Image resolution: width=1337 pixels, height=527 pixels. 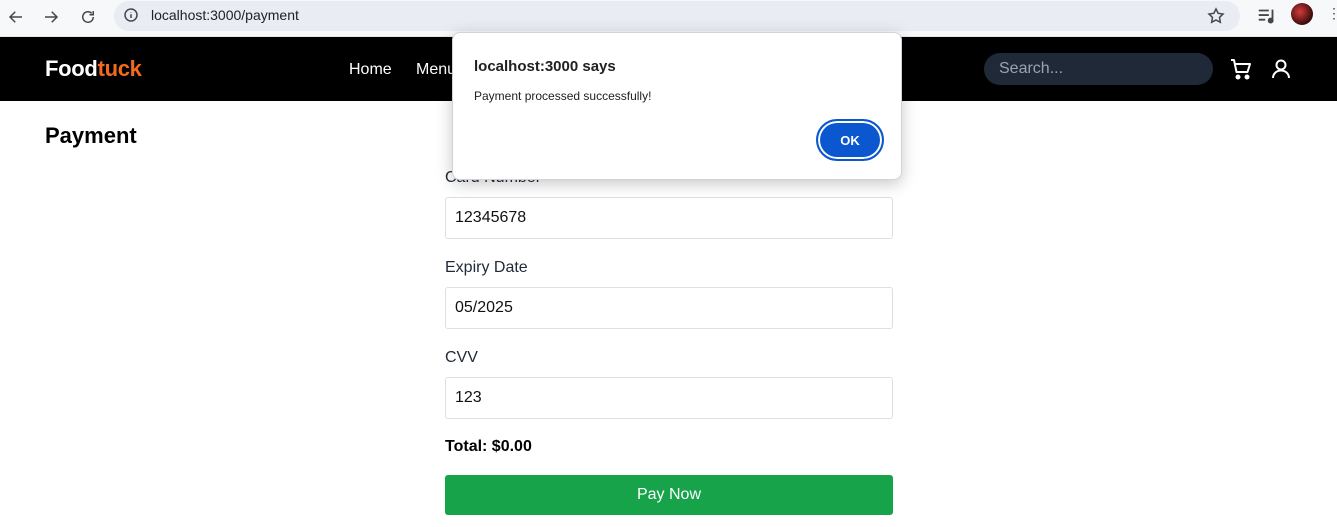 I want to click on page-title: Payment, so click(x=91, y=135).